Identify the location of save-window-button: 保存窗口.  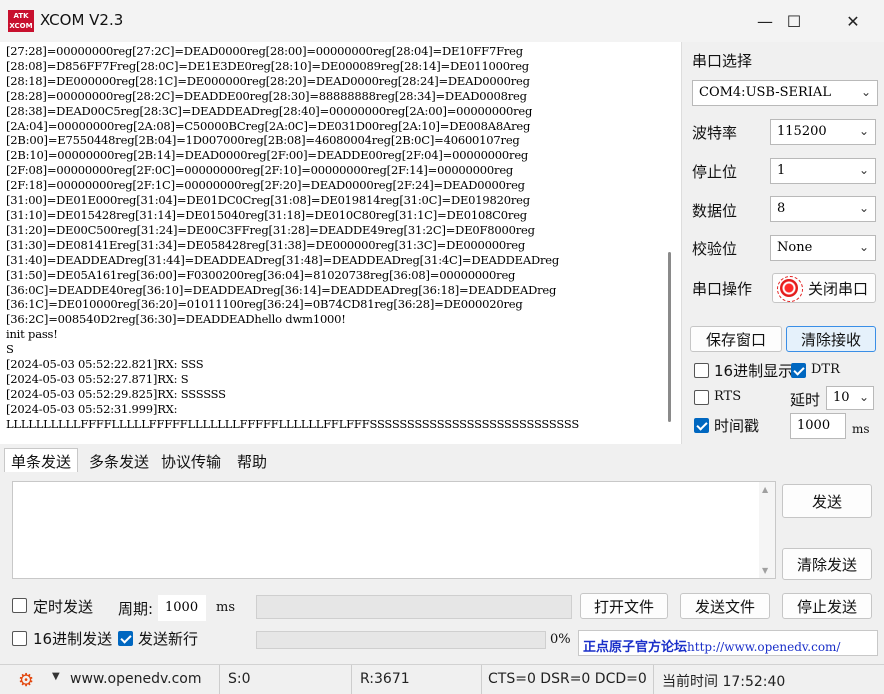
(736, 339).